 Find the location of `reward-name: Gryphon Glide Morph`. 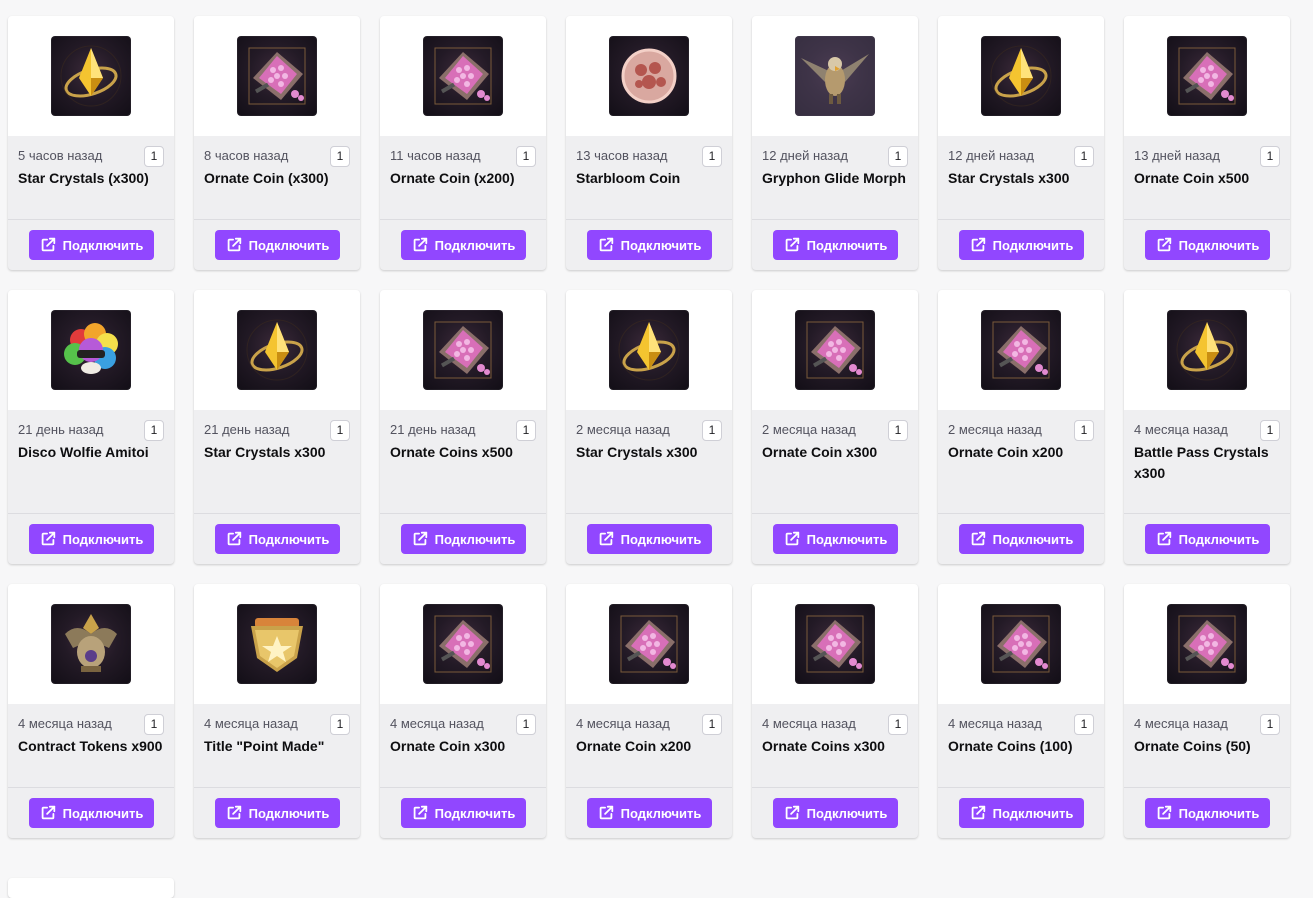

reward-name: Gryphon Glide Morph is located at coordinates (834, 178).